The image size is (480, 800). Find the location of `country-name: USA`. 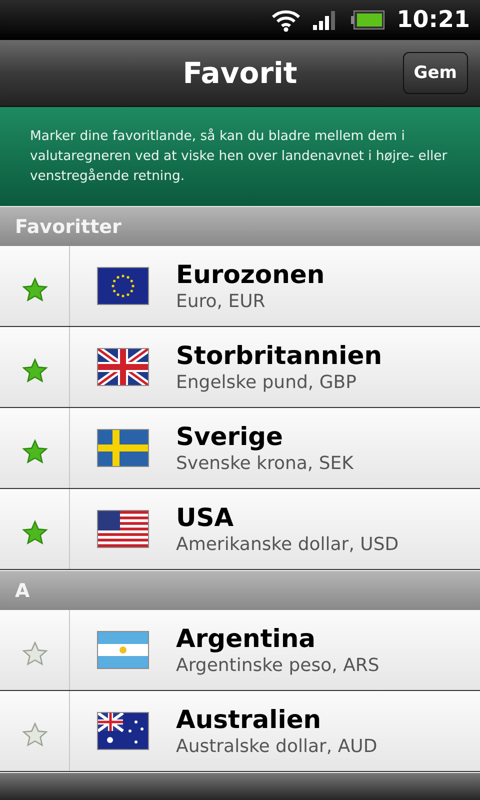

country-name: USA is located at coordinates (205, 517).